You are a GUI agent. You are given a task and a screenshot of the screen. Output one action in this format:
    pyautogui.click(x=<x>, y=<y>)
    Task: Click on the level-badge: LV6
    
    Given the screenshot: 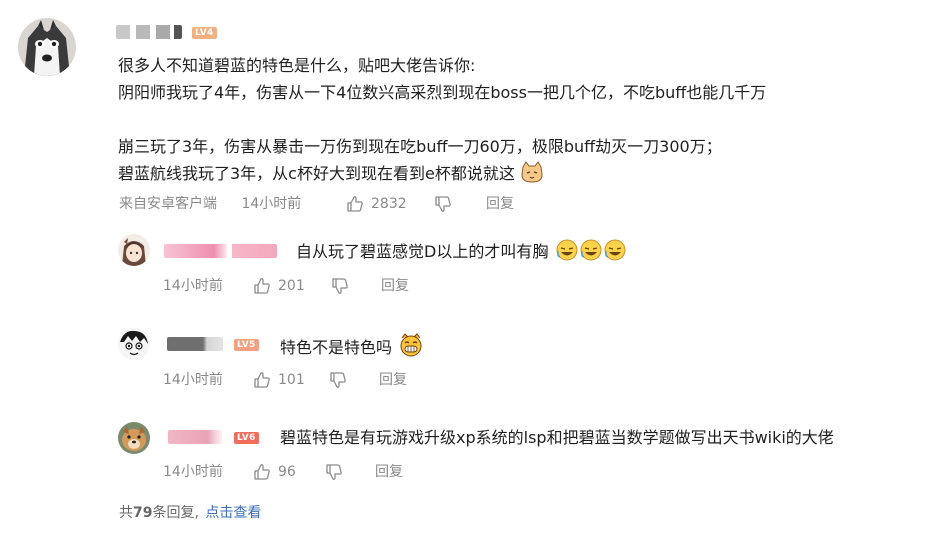 What is the action you would take?
    pyautogui.click(x=246, y=438)
    